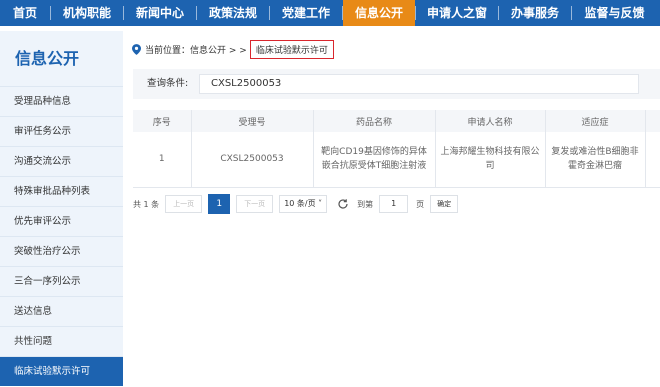 The height and width of the screenshot is (387, 660). What do you see at coordinates (595, 160) in the screenshot?
I see `cell-indication: 复发或难治性B细胞非霍奇金淋巴瘤` at bounding box center [595, 160].